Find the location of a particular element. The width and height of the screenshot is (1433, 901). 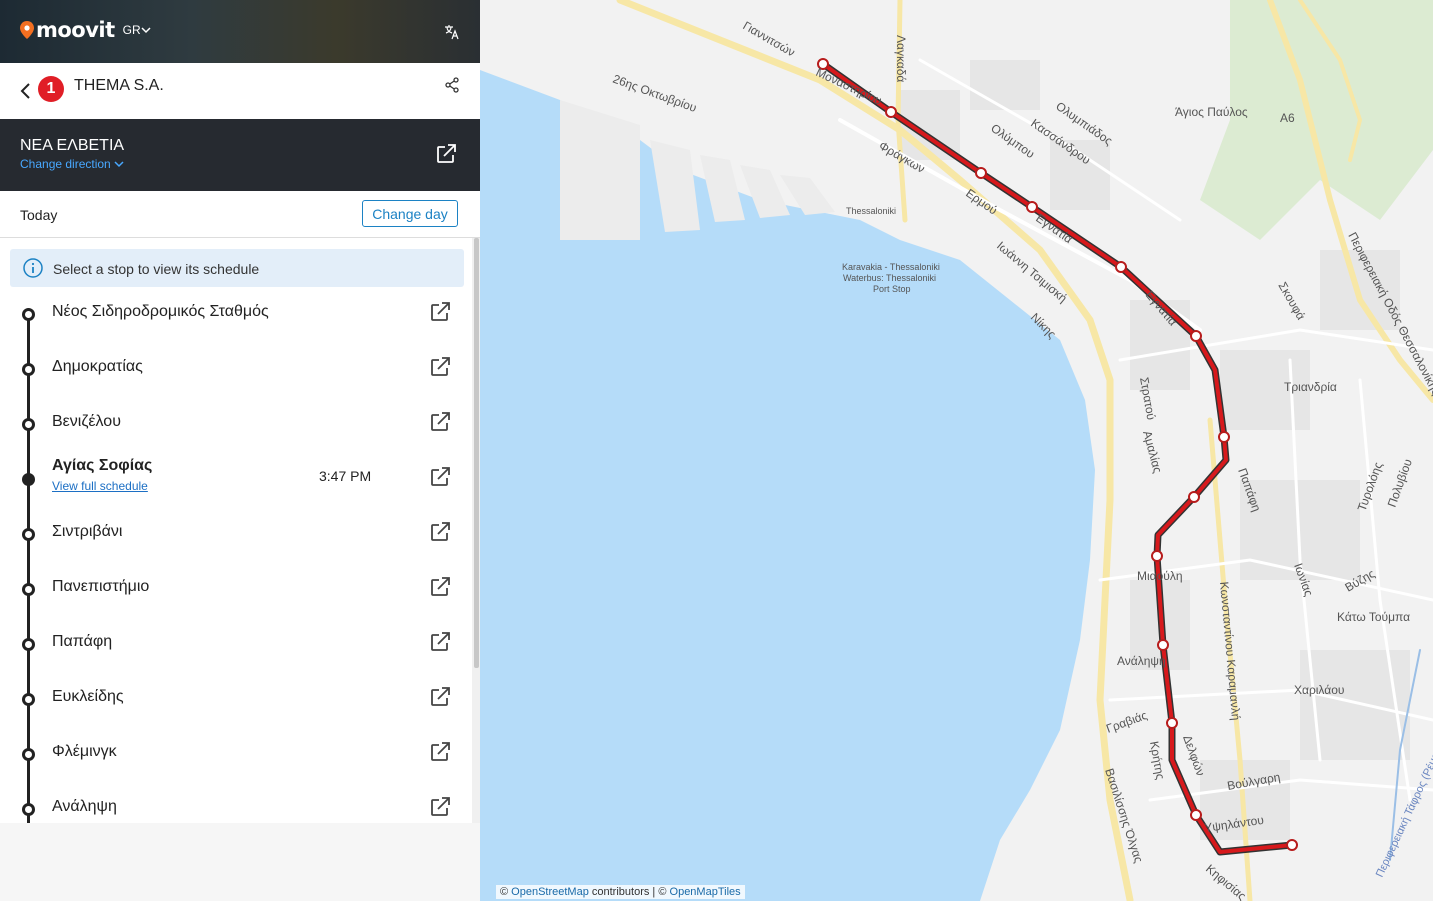

change-direction-button: Change direction is located at coordinates (72, 164).